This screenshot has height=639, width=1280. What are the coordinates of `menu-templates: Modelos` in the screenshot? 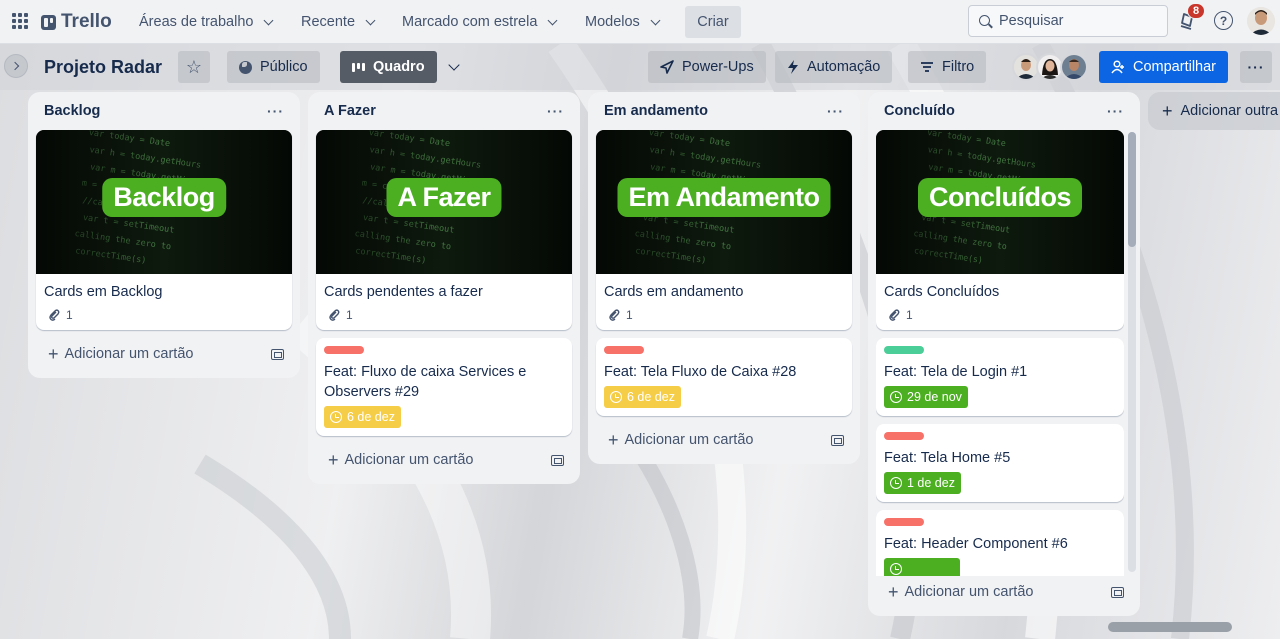 It's located at (622, 22).